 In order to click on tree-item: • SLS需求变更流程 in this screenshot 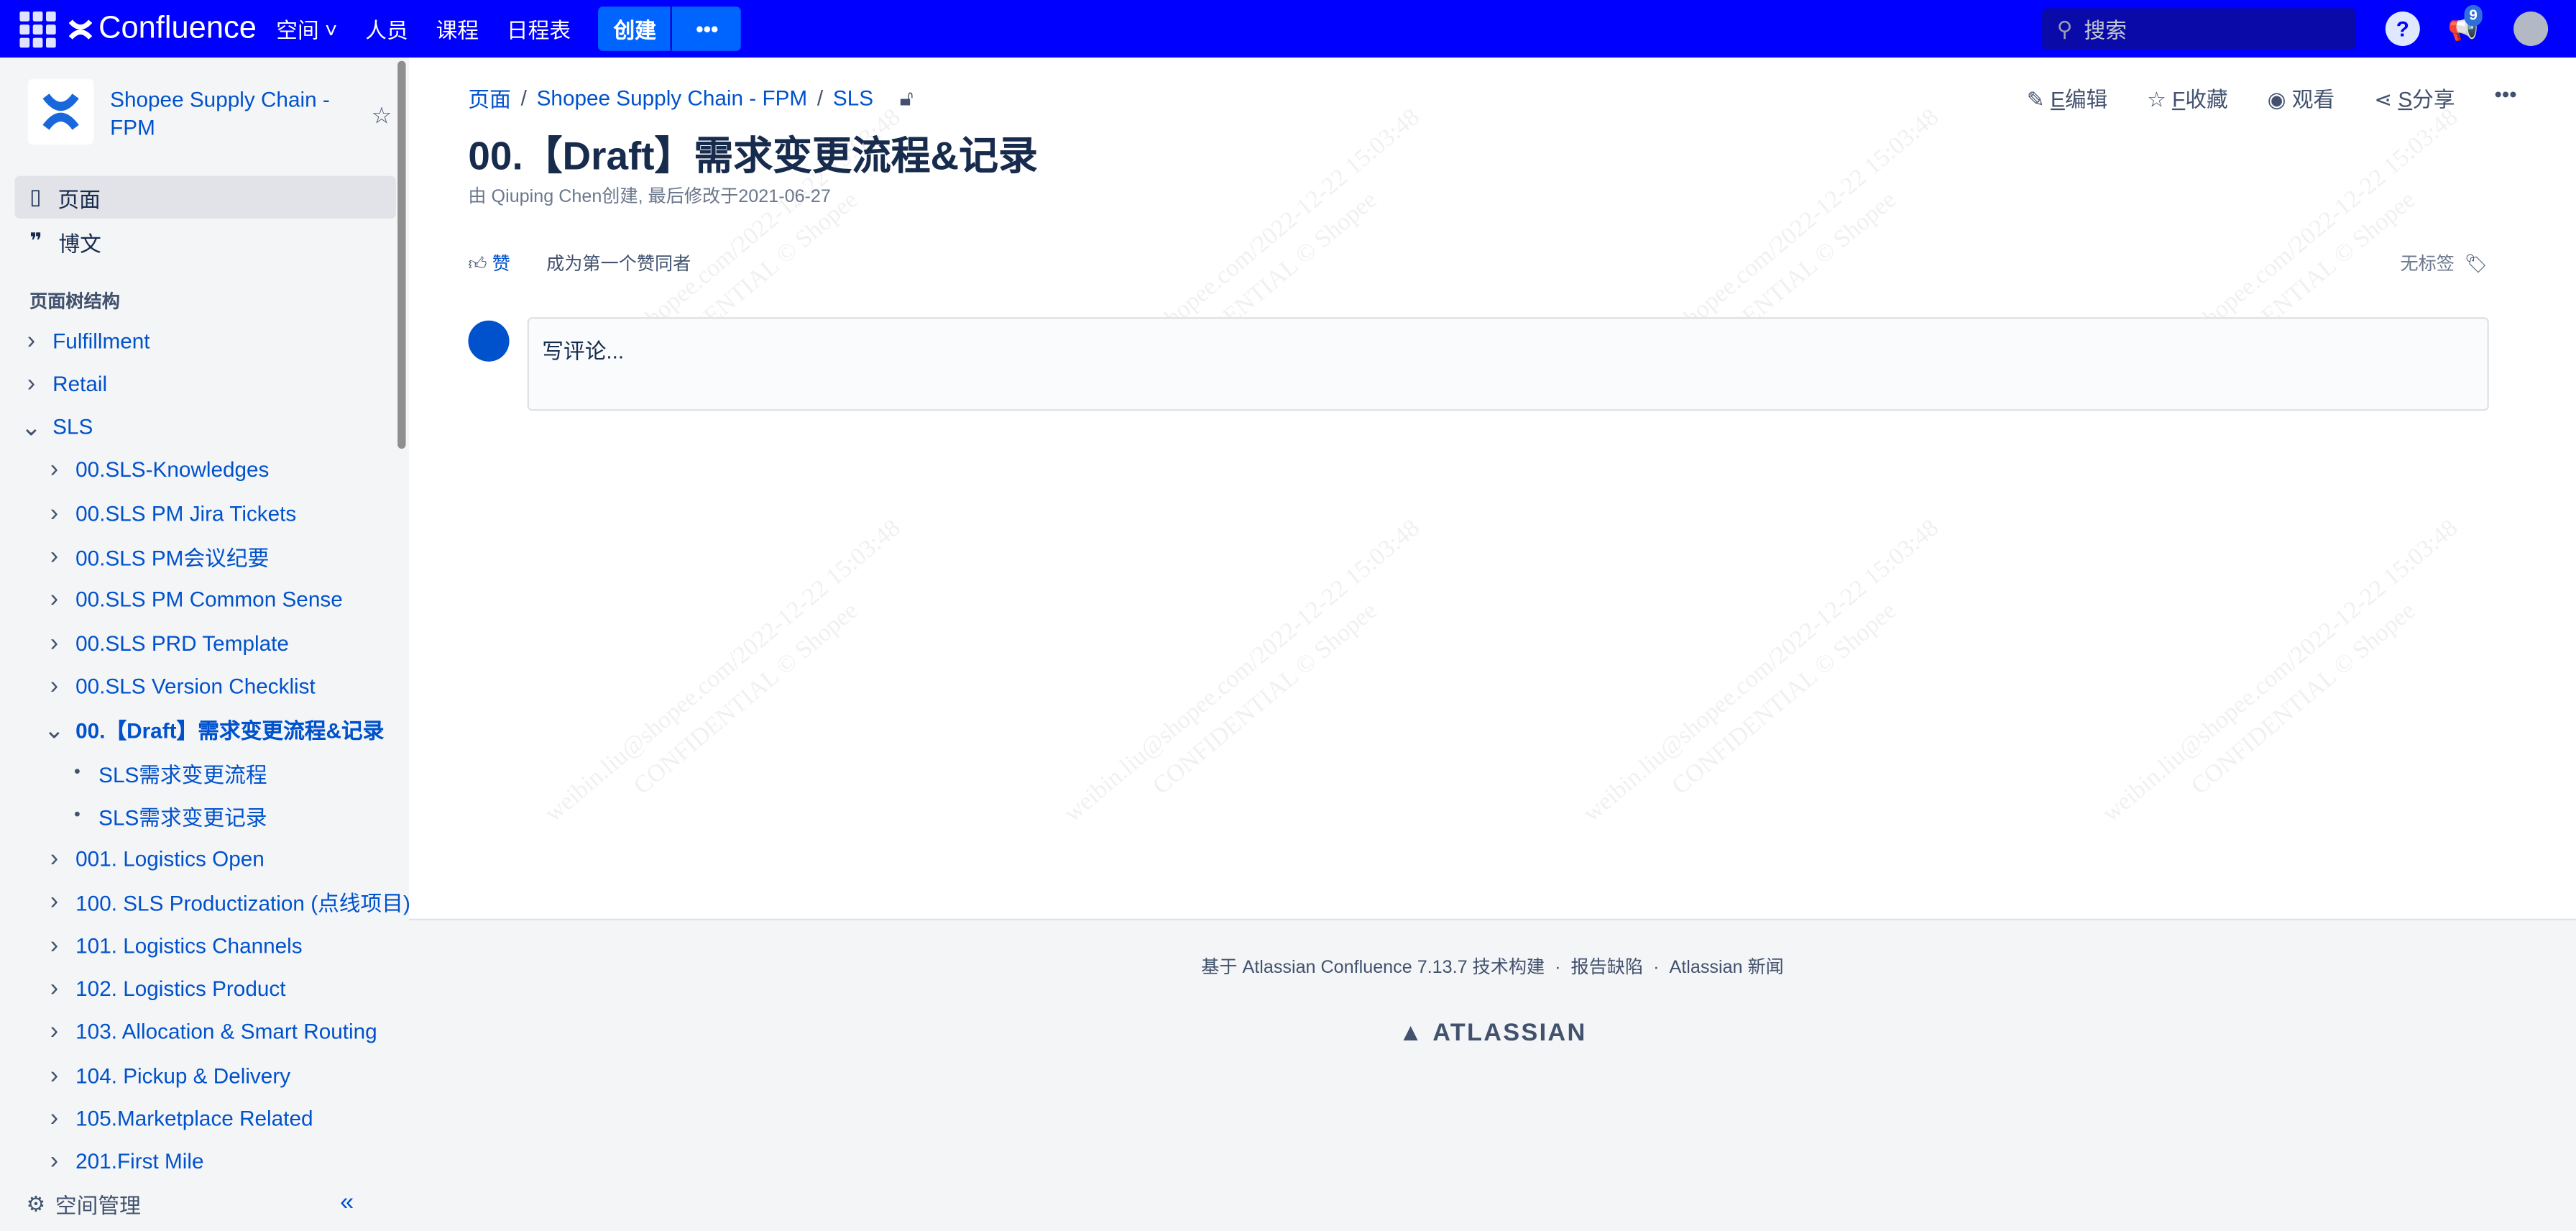, I will do `click(252, 772)`.